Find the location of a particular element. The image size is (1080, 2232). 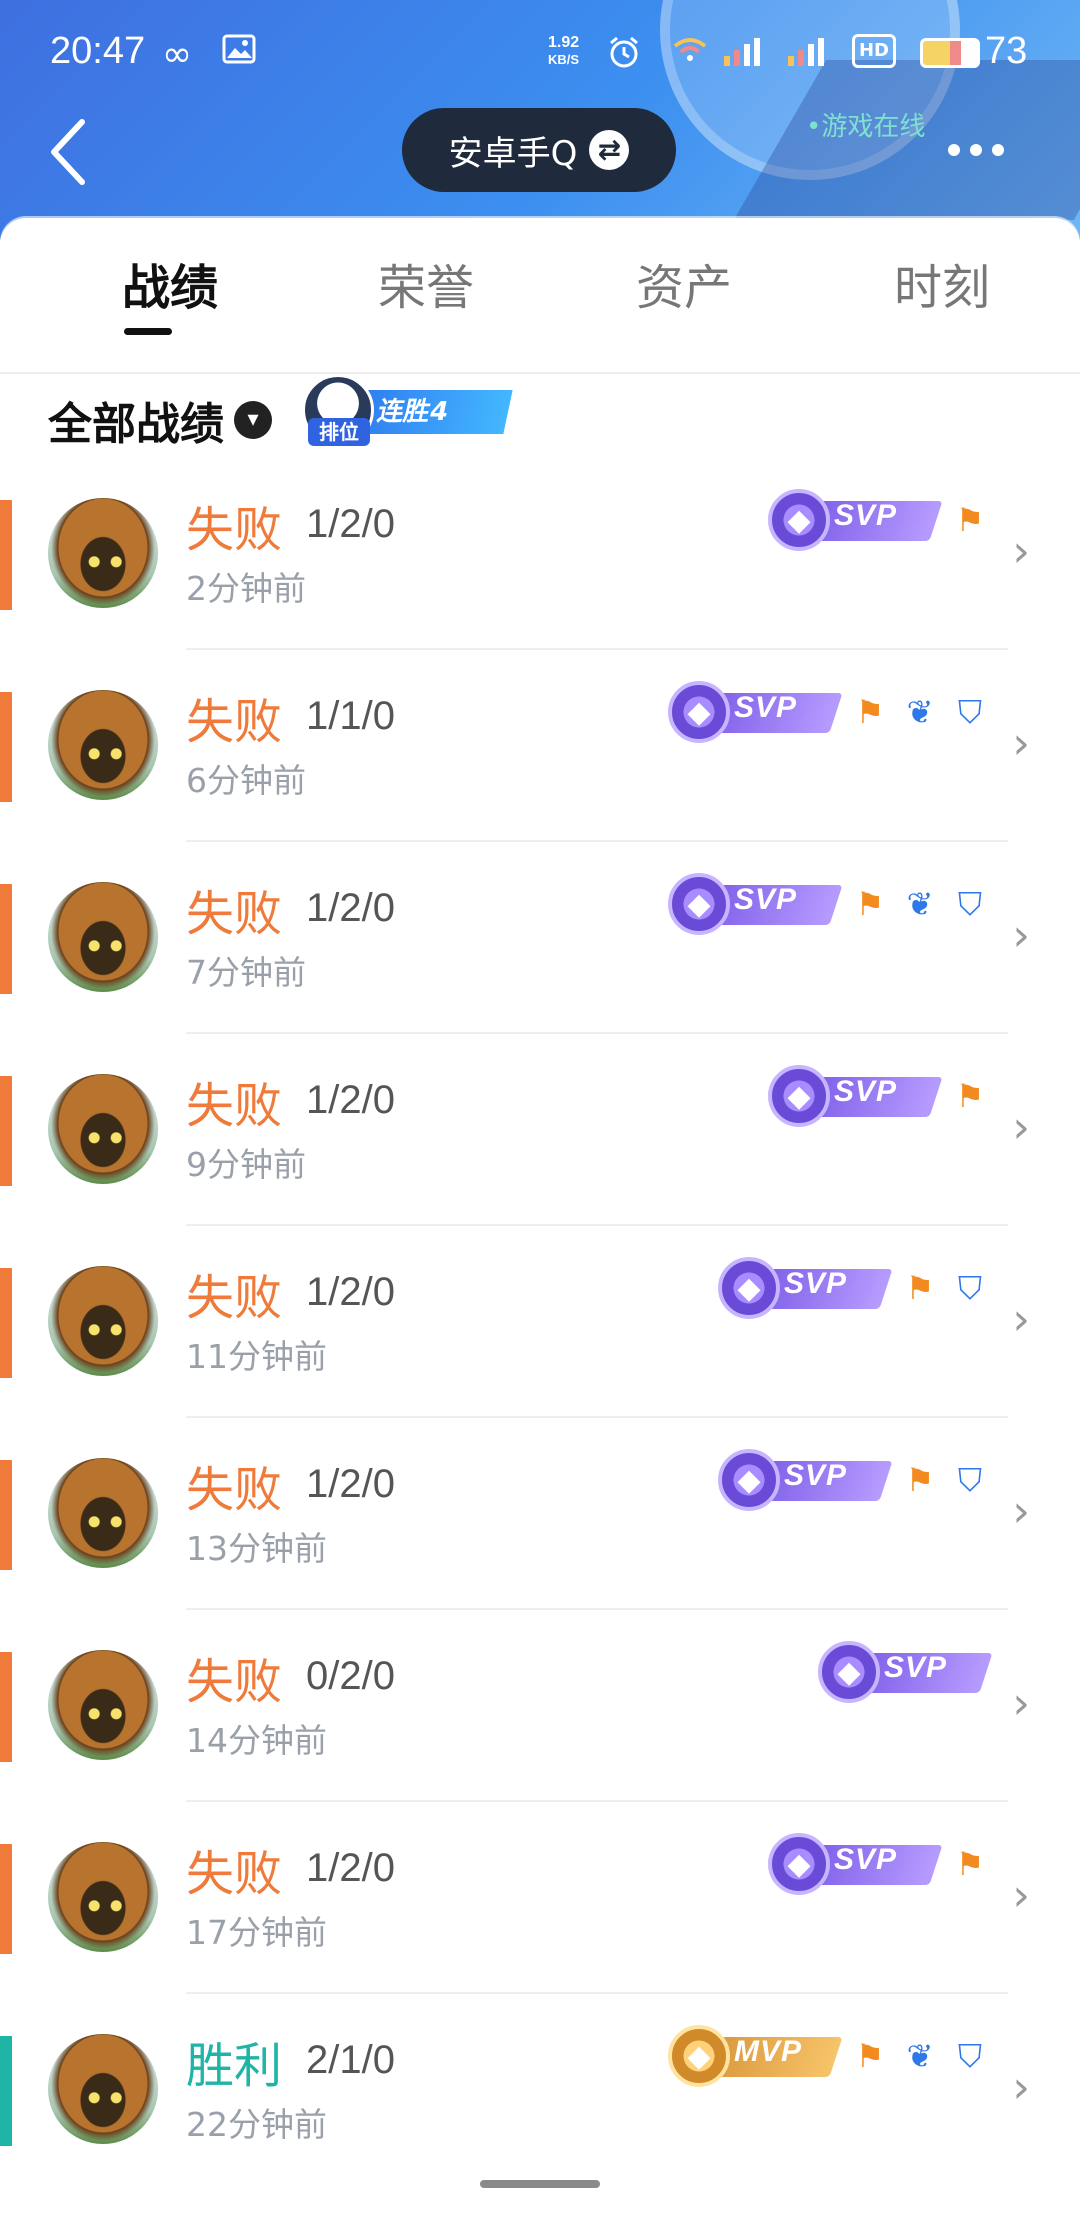

tab-active-indicator is located at coordinates (148, 331).